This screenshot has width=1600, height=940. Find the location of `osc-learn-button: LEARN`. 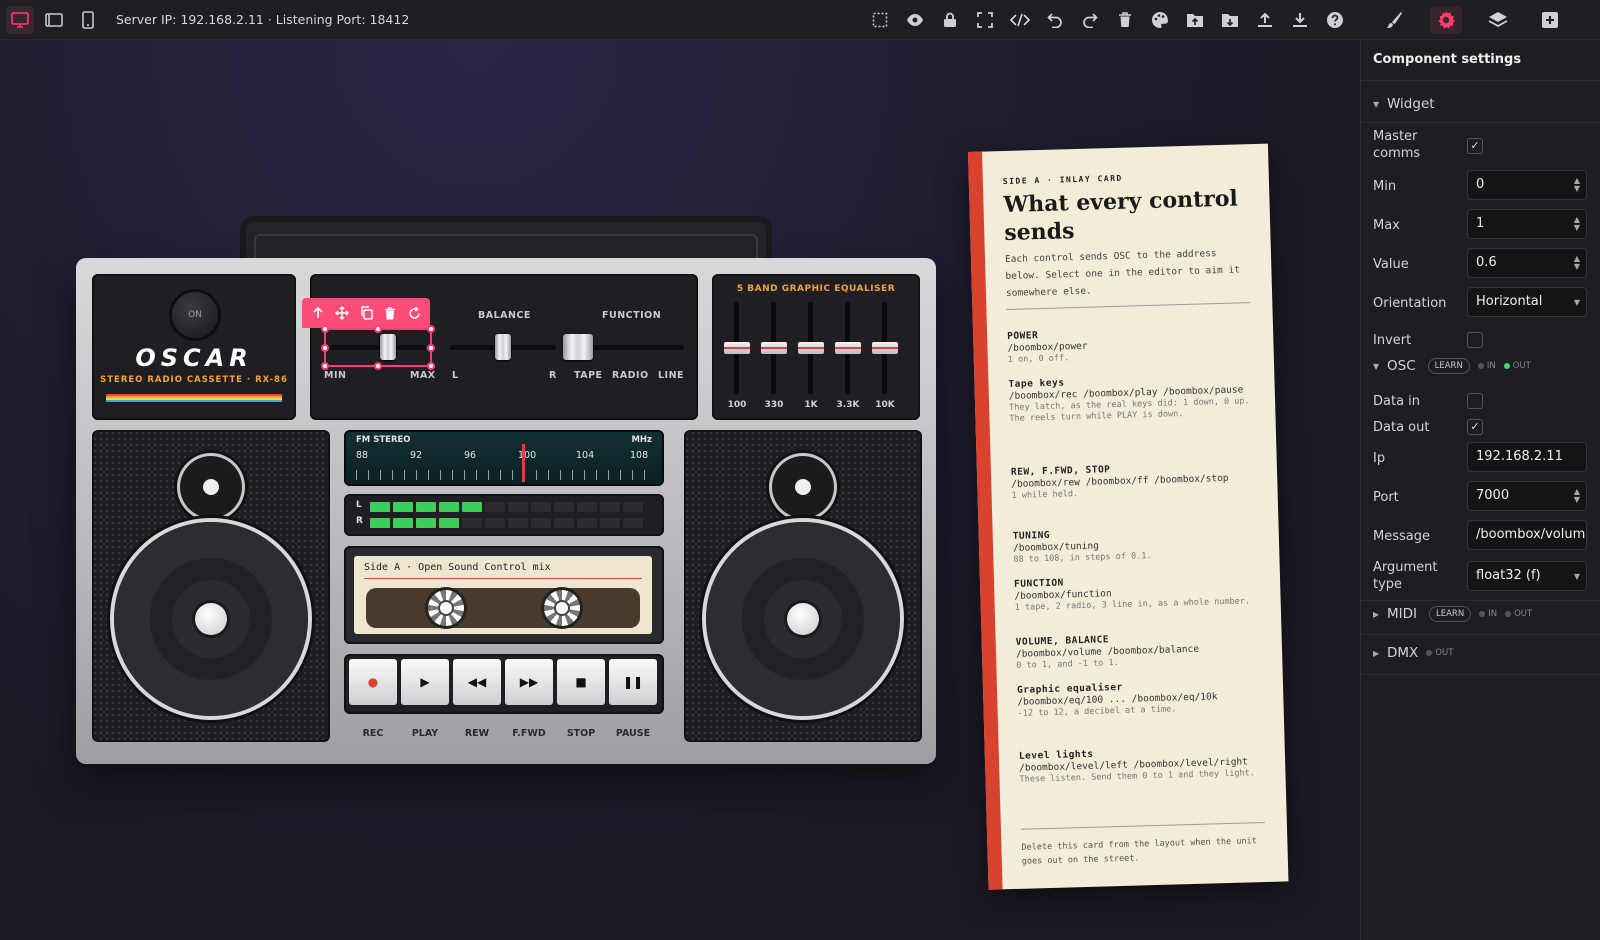

osc-learn-button: LEARN is located at coordinates (1448, 366).